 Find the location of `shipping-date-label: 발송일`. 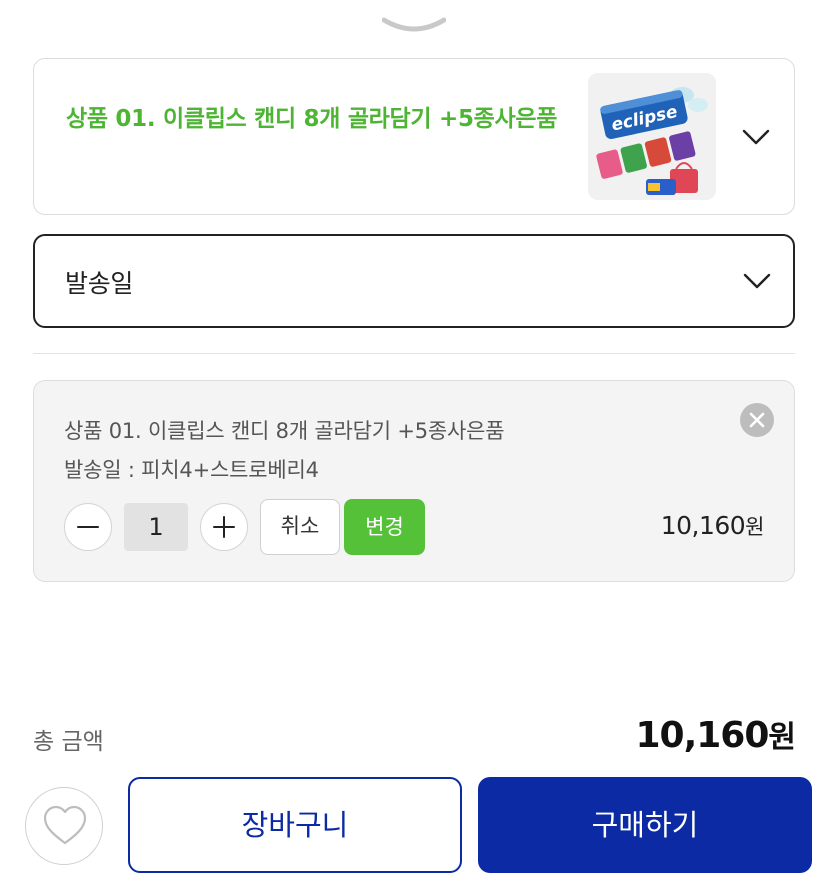

shipping-date-label: 발송일 is located at coordinates (99, 283).